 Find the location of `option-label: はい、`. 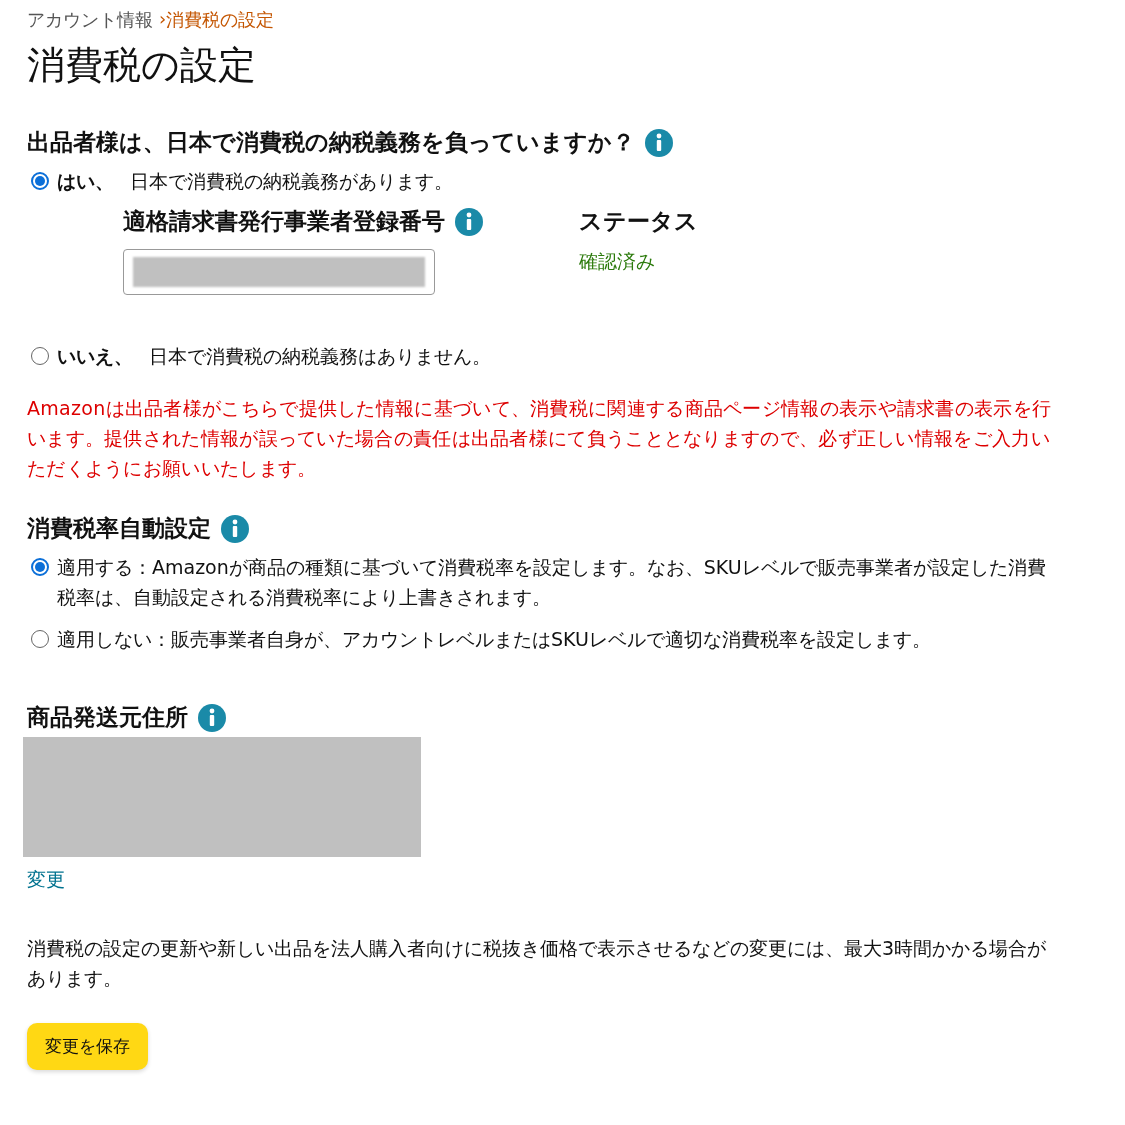

option-label: はい、 is located at coordinates (85, 181).